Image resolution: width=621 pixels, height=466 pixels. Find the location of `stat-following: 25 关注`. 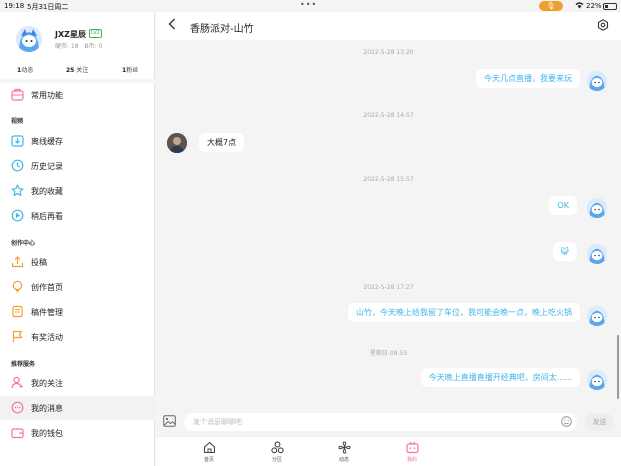

stat-following: 25 关注 is located at coordinates (77, 69).